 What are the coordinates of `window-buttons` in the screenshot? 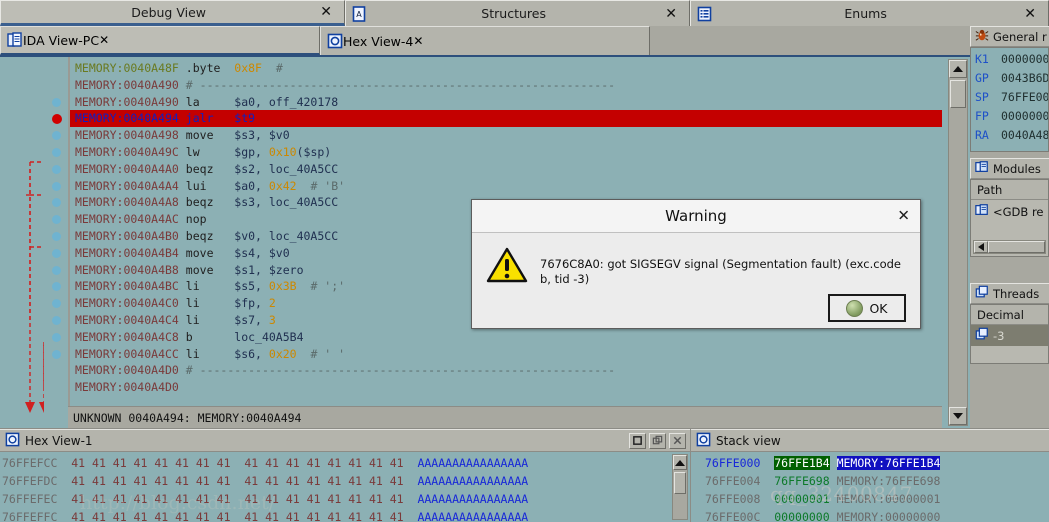 It's located at (659, 440).